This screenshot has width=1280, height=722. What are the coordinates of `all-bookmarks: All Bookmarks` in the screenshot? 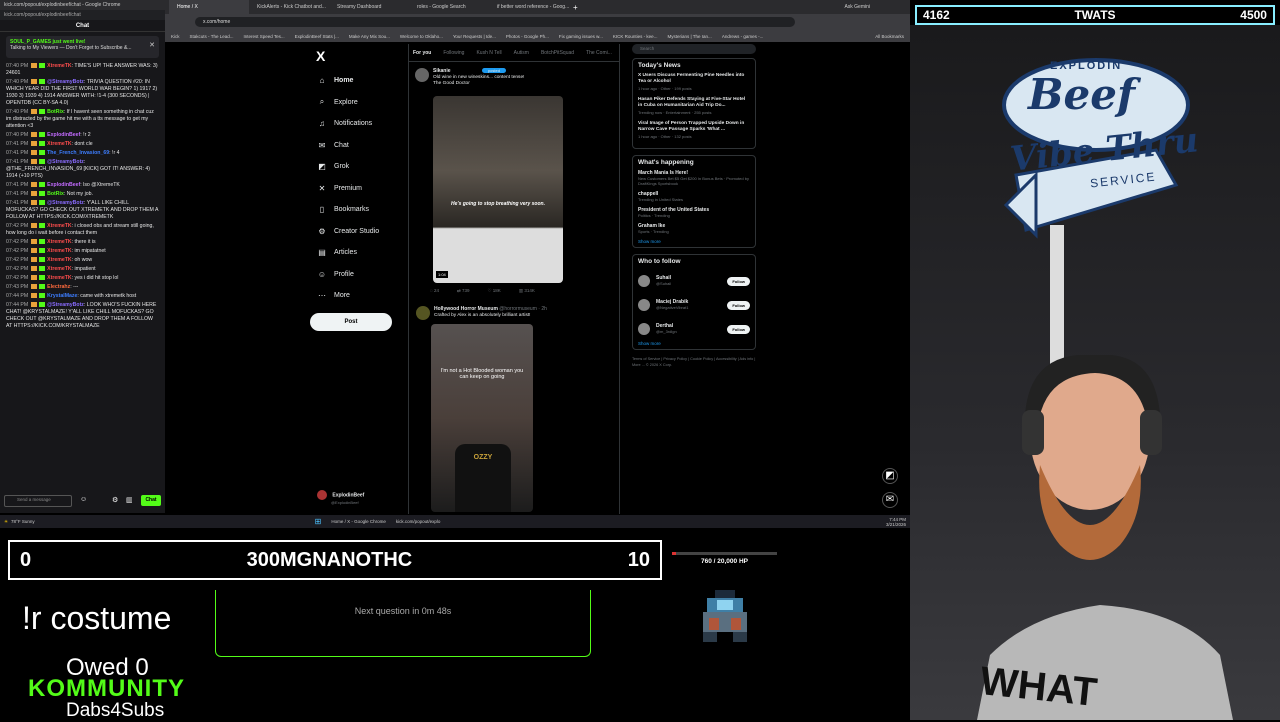 It's located at (889, 36).